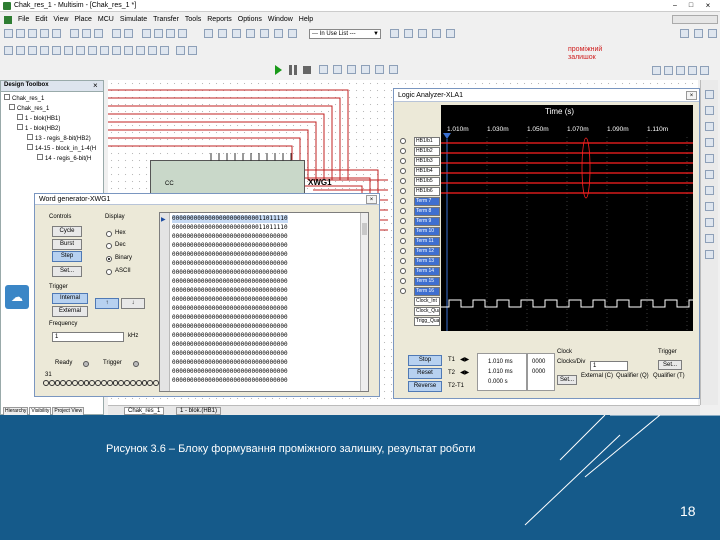 This screenshot has height=540, width=720. Describe the element at coordinates (364, 302) in the screenshot. I see `word-list-scrollbar` at that location.